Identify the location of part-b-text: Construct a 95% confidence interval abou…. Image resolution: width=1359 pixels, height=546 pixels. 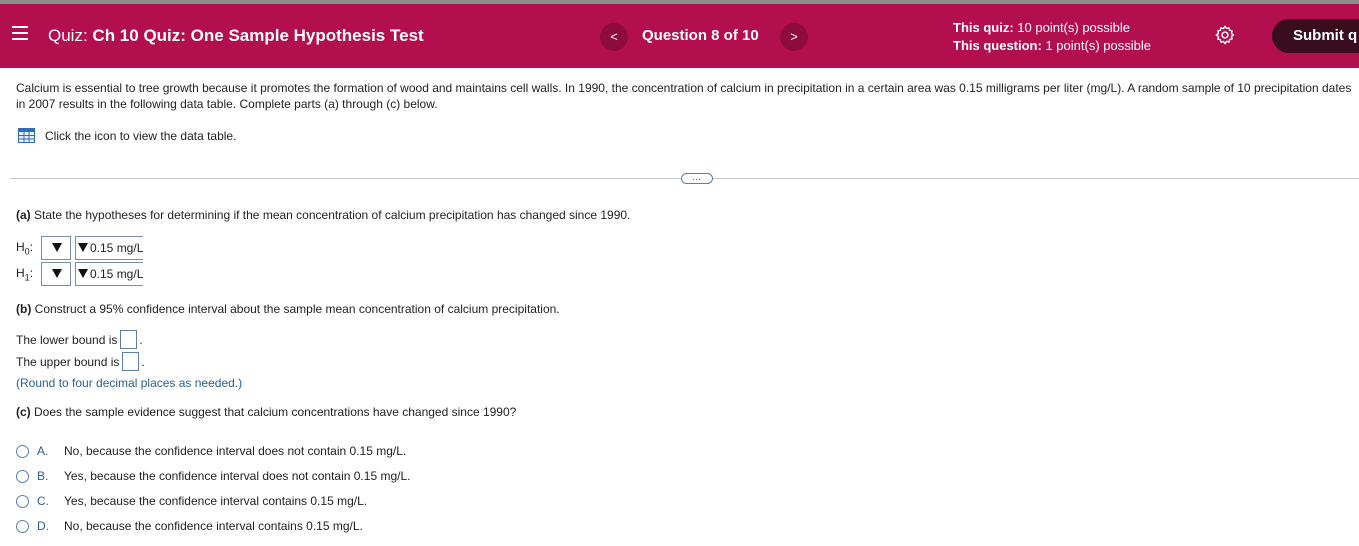
(297, 309).